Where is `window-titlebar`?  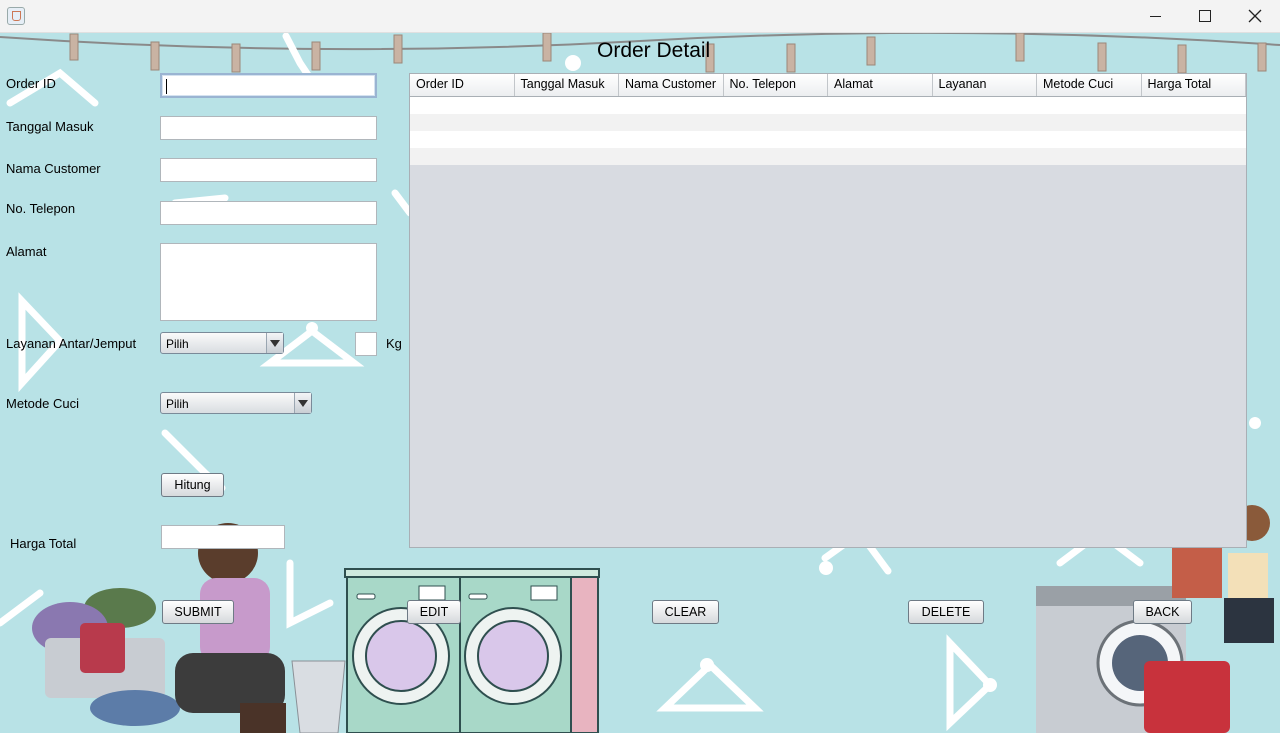 window-titlebar is located at coordinates (640, 16).